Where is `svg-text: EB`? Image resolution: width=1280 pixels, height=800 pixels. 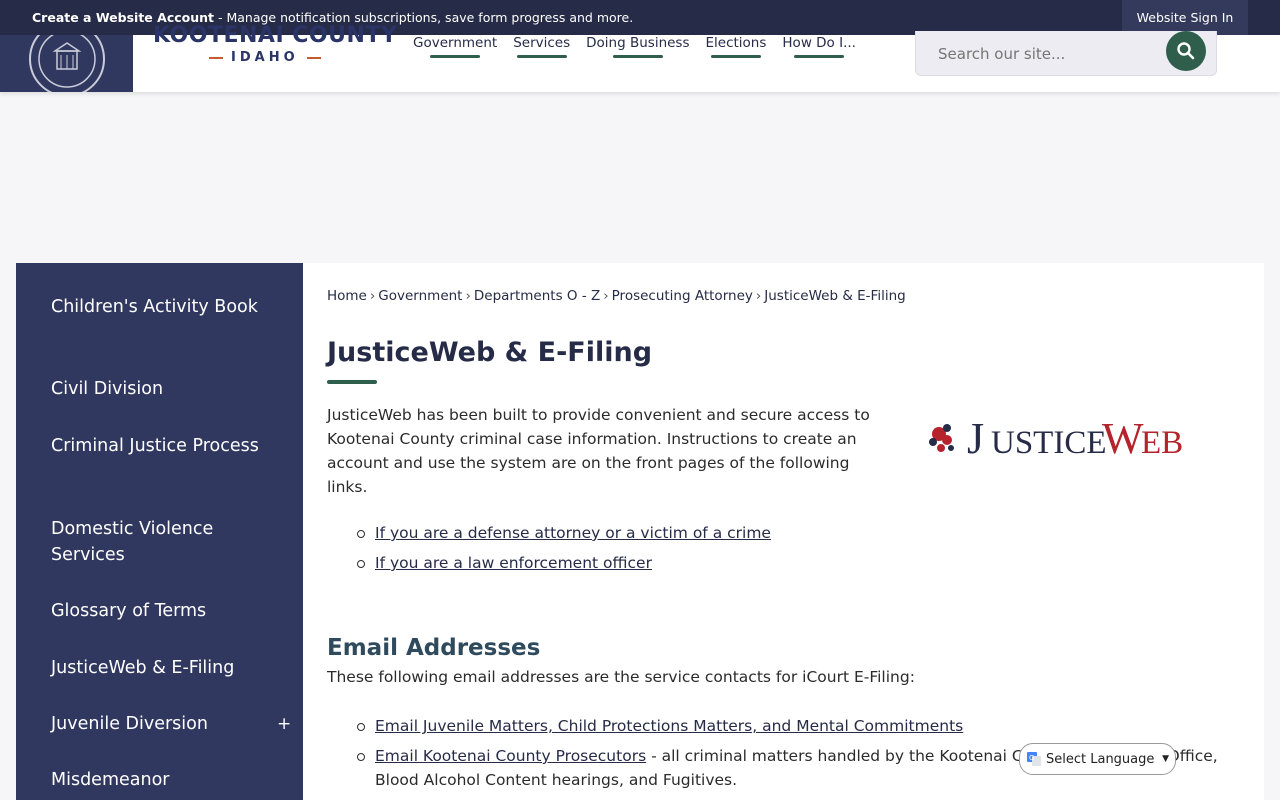
svg-text: EB is located at coordinates (1162, 443).